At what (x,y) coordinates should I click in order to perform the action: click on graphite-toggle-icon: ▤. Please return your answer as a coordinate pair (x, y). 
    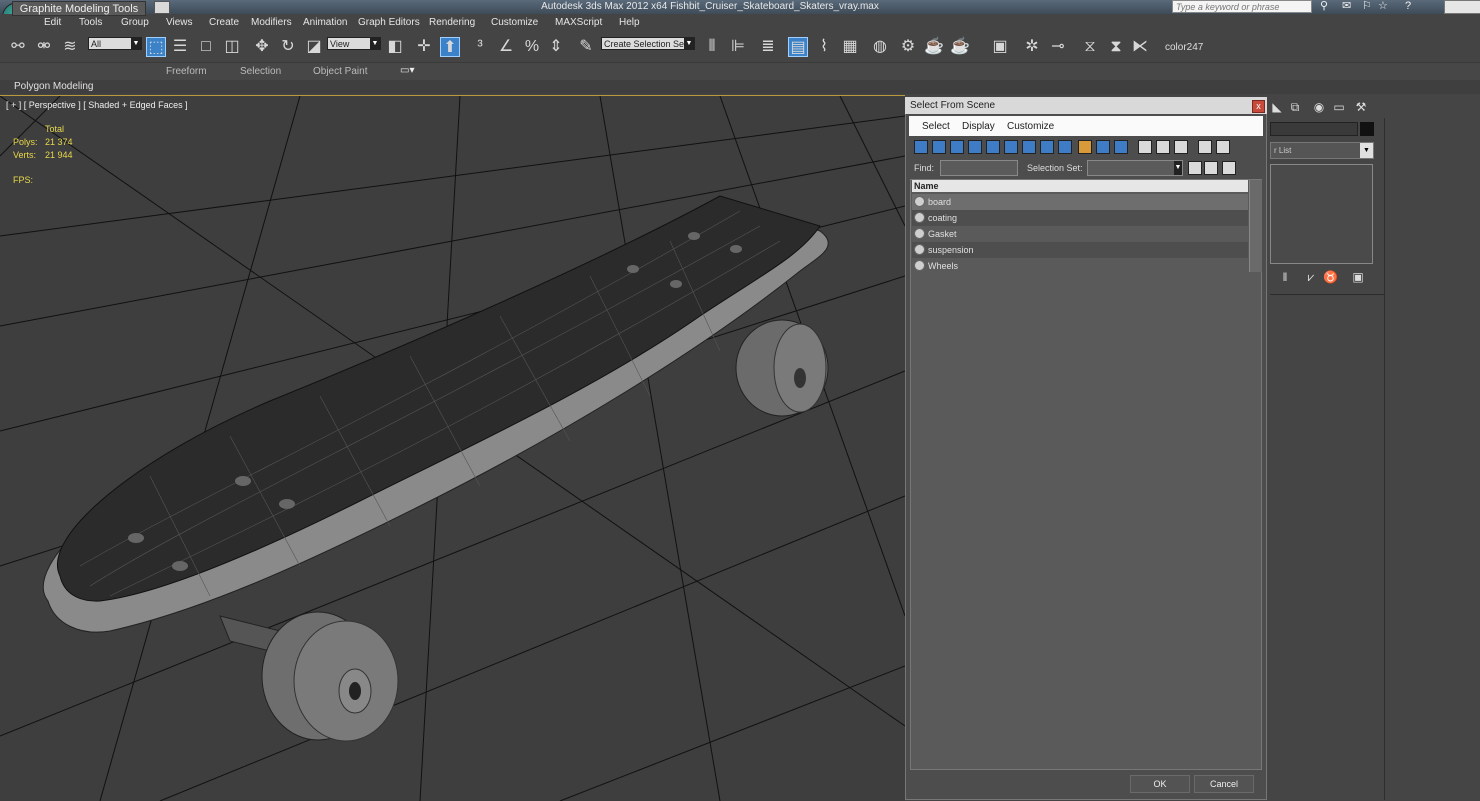
    Looking at the image, I should click on (798, 47).